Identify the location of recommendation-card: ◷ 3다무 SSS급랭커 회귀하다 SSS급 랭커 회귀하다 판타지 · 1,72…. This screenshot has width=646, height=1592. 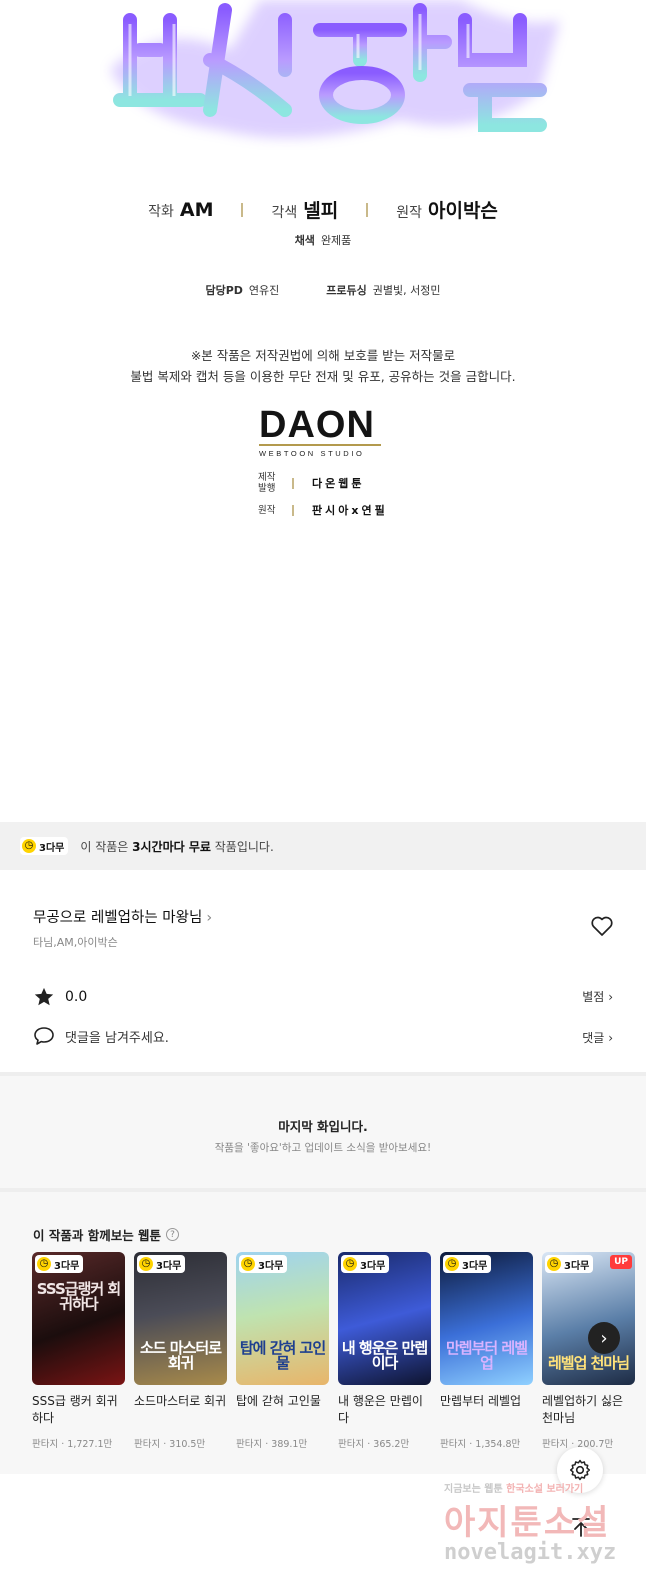
(78, 1351).